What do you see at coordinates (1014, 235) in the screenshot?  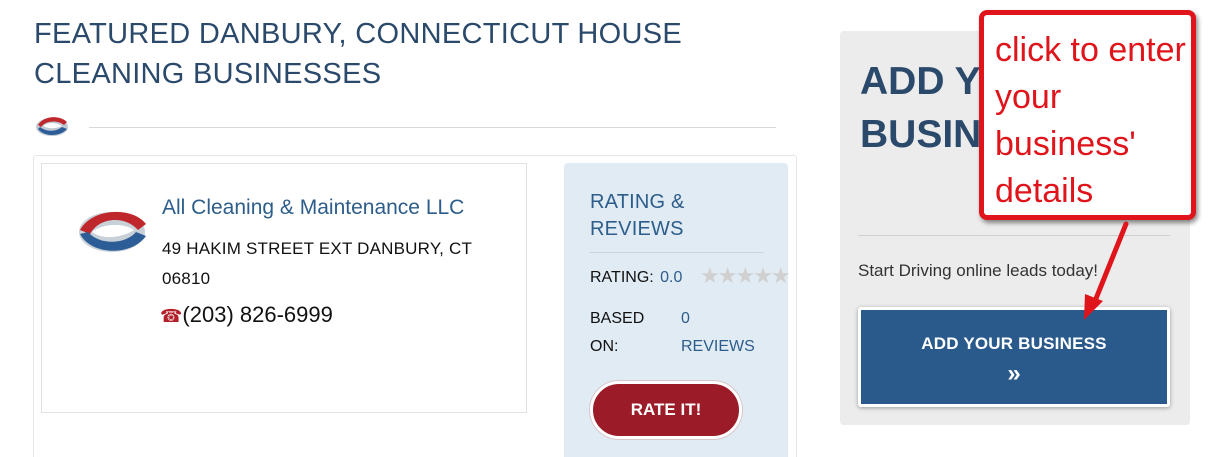 I see `add-business-divider` at bounding box center [1014, 235].